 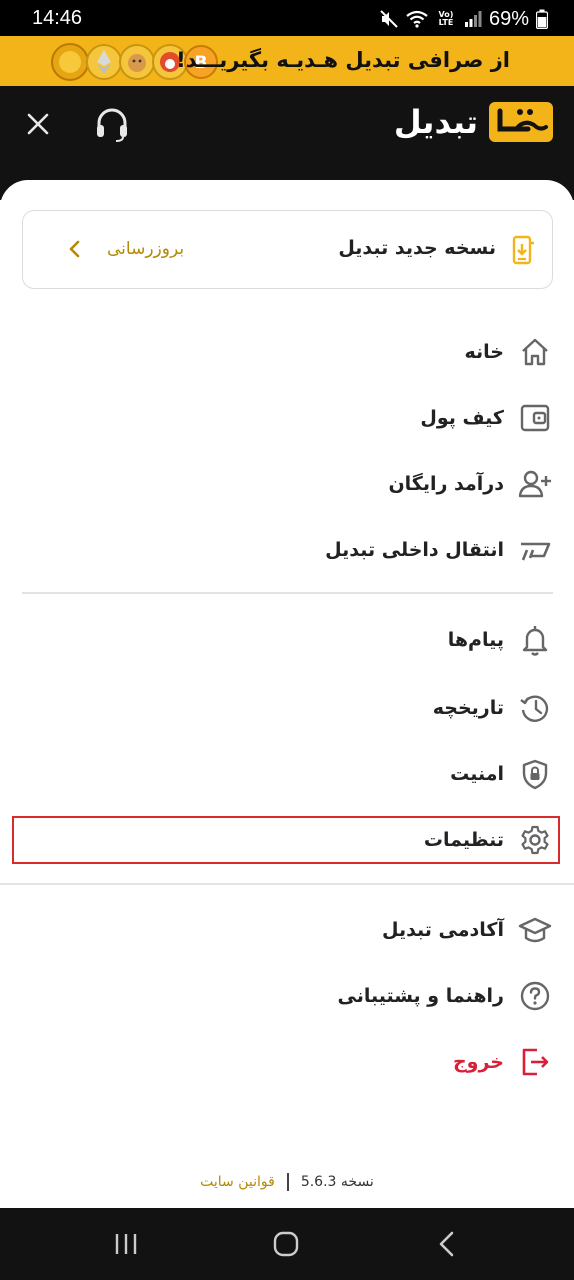 I want to click on add-user-icon, so click(x=535, y=484).